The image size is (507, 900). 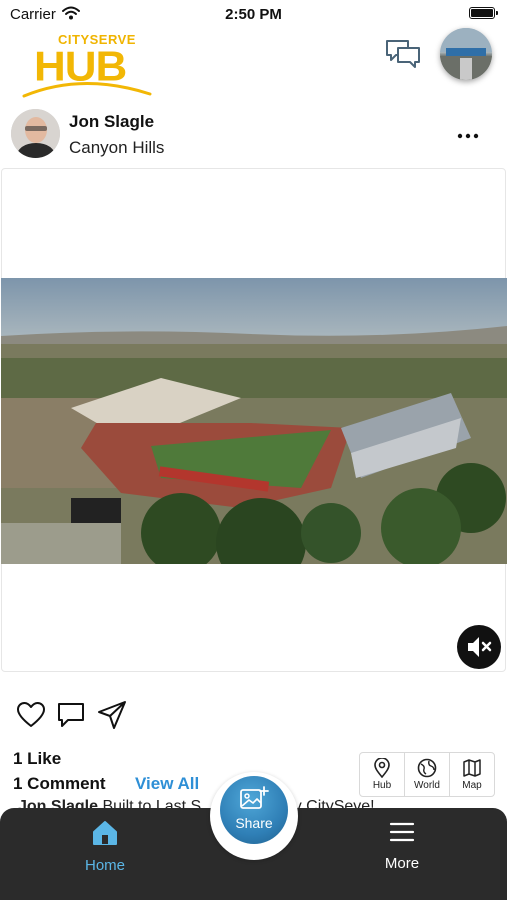 What do you see at coordinates (87, 90) in the screenshot?
I see `logo-swoosh-icon` at bounding box center [87, 90].